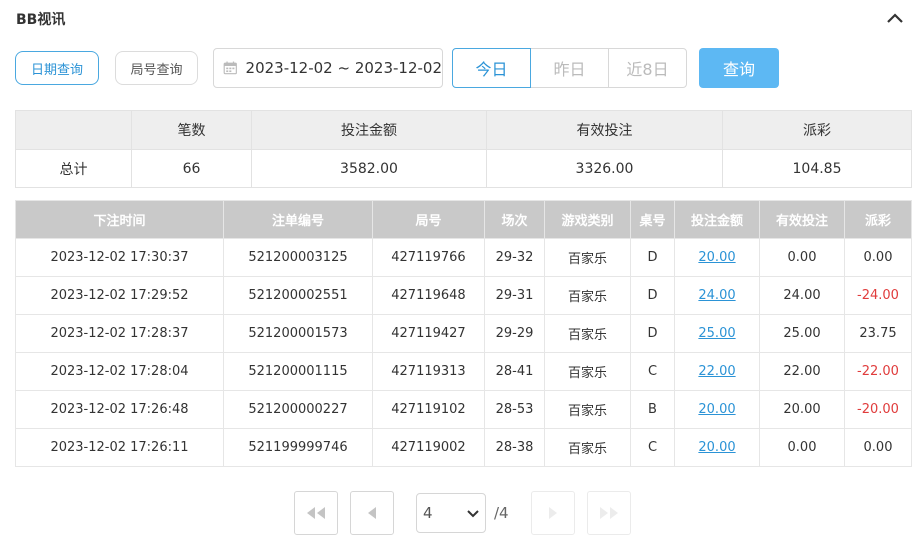  Describe the element at coordinates (491, 68) in the screenshot. I see `today-button: 今日` at that location.